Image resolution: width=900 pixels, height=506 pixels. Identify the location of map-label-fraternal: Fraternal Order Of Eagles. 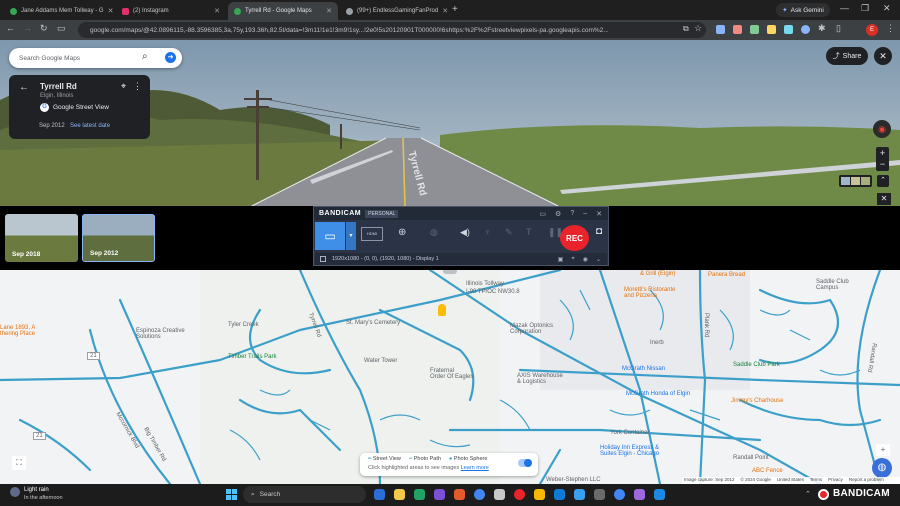
(451, 374).